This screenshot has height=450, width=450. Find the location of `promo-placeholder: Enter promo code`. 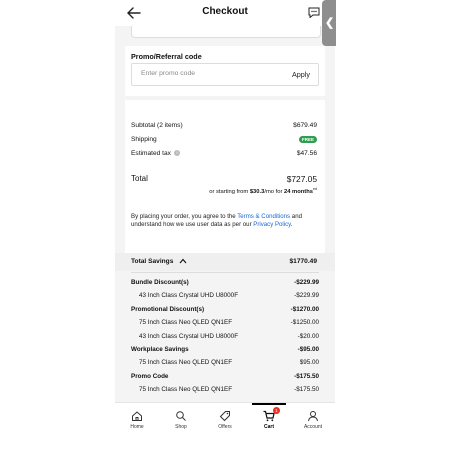

promo-placeholder: Enter promo code is located at coordinates (168, 73).